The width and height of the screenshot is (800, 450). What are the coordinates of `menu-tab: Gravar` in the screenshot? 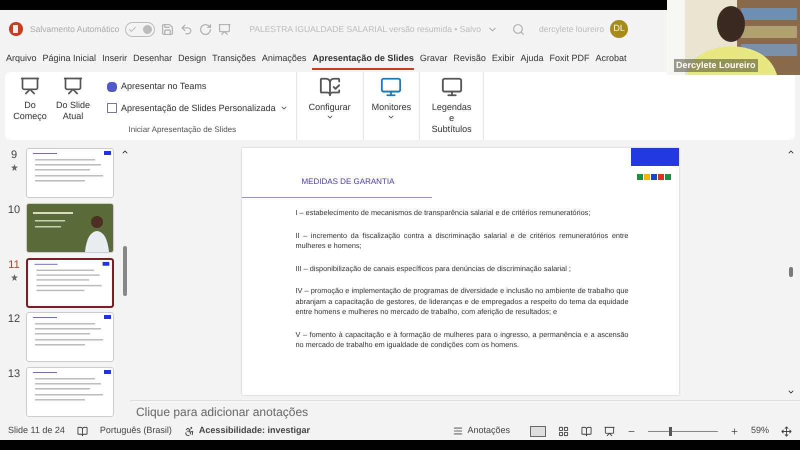 It's located at (434, 61).